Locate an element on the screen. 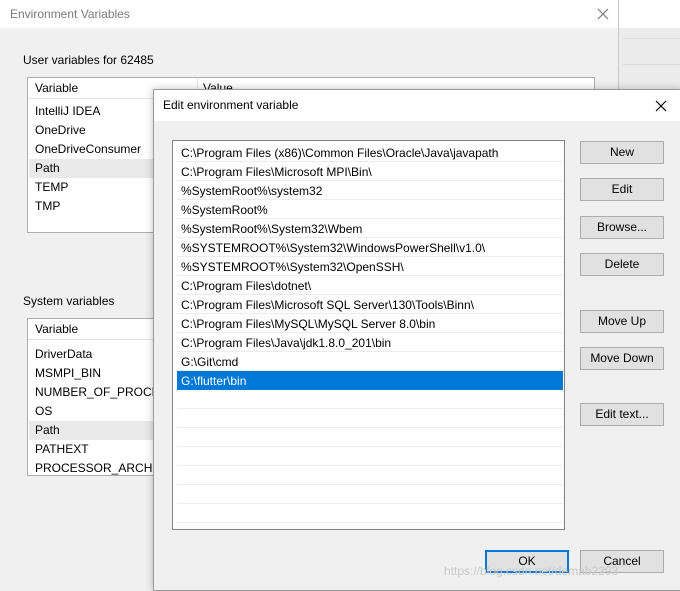 Image resolution: width=680 pixels, height=591 pixels. system-variable-row: PROCESSOR_ARCHITE is located at coordinates (103, 467).